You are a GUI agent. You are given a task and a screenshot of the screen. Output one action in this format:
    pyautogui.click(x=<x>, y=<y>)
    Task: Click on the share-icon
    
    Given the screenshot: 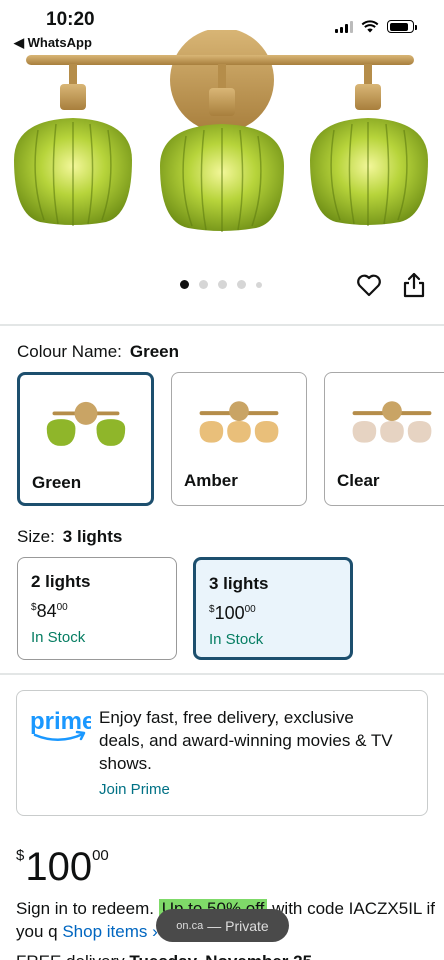 What is the action you would take?
    pyautogui.click(x=414, y=285)
    